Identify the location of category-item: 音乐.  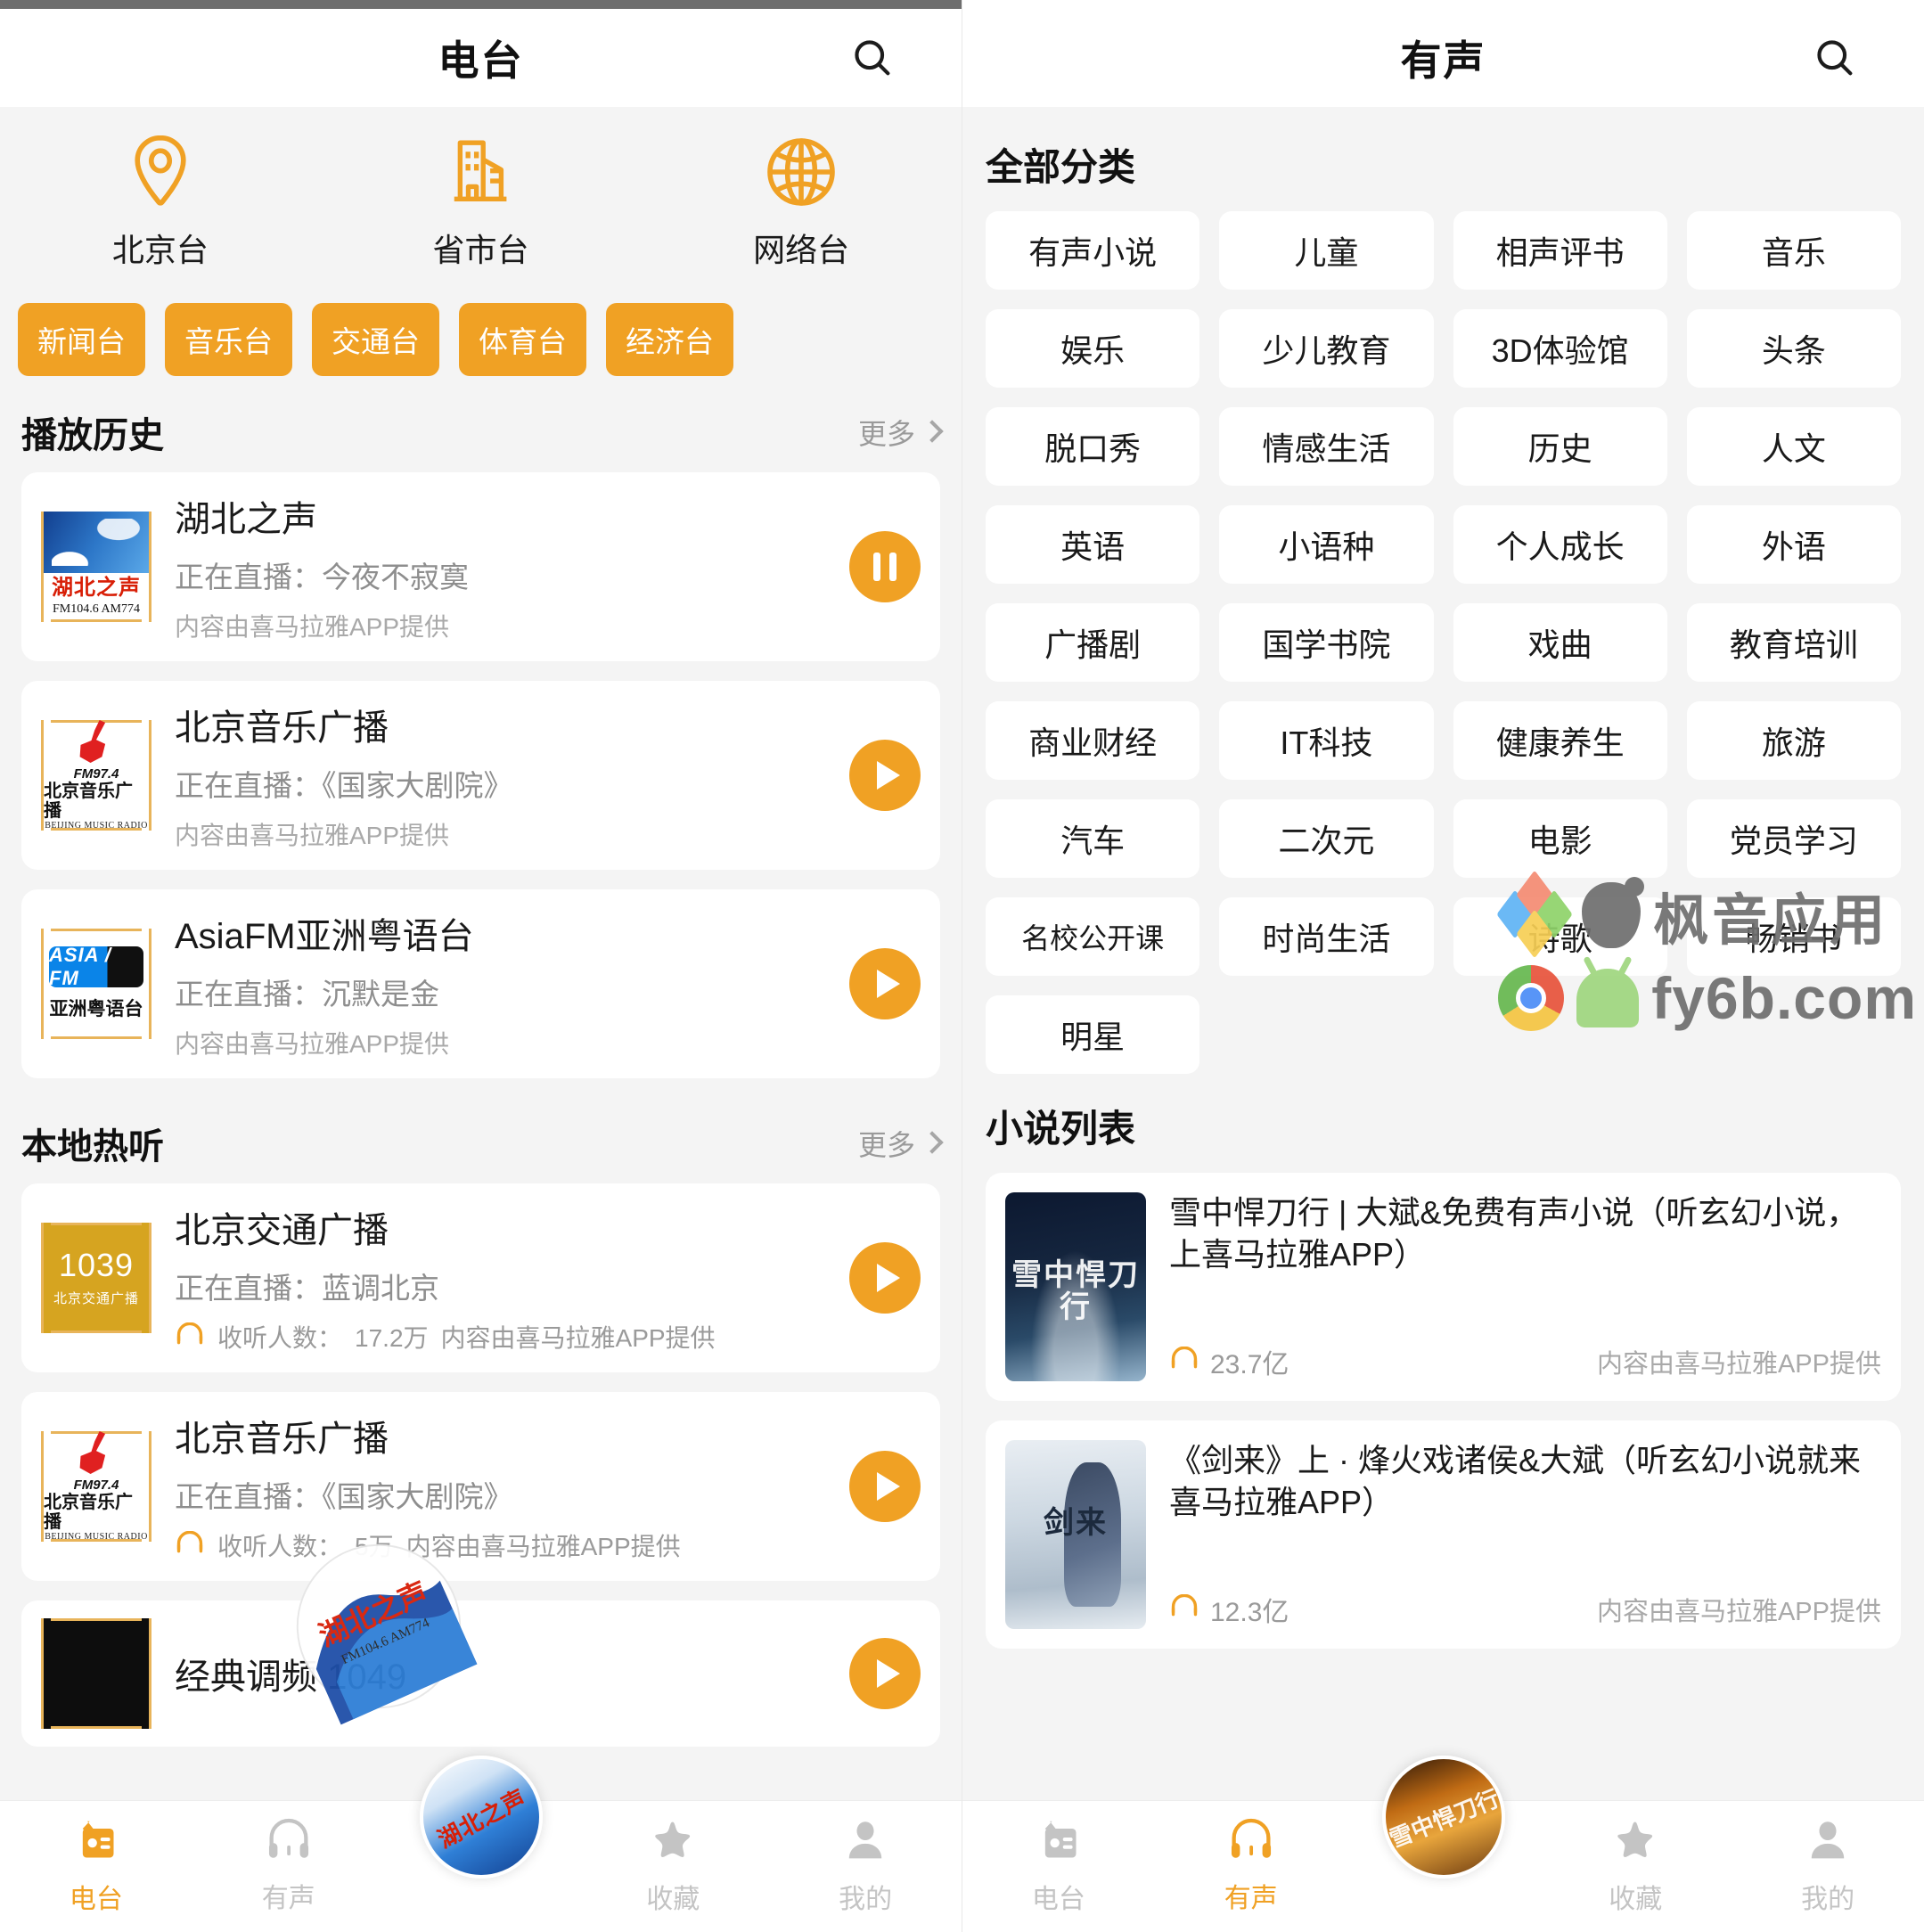
(1793, 250).